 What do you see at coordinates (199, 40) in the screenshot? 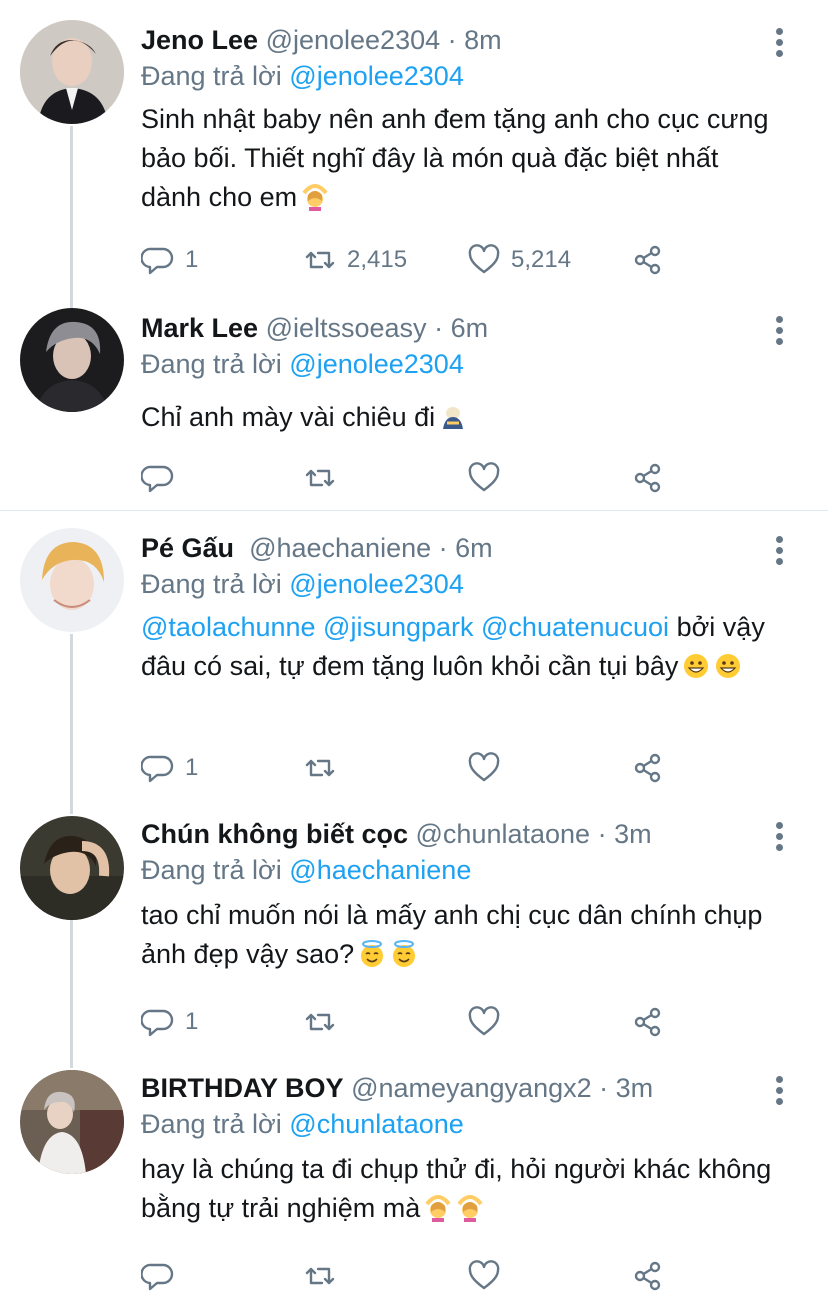
I see `display-name: Jeno Lee` at bounding box center [199, 40].